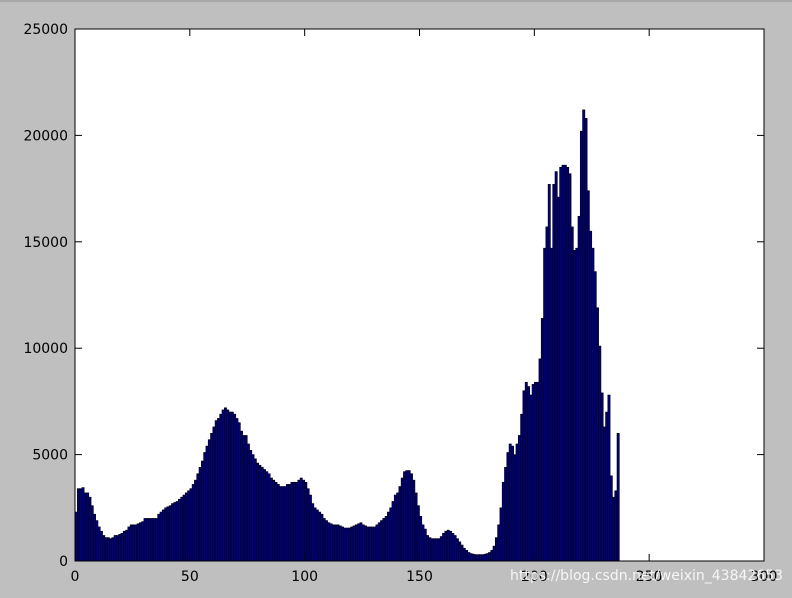 The width and height of the screenshot is (792, 598). Describe the element at coordinates (50, 456) in the screenshot. I see `y-tick-label: 5000` at that location.